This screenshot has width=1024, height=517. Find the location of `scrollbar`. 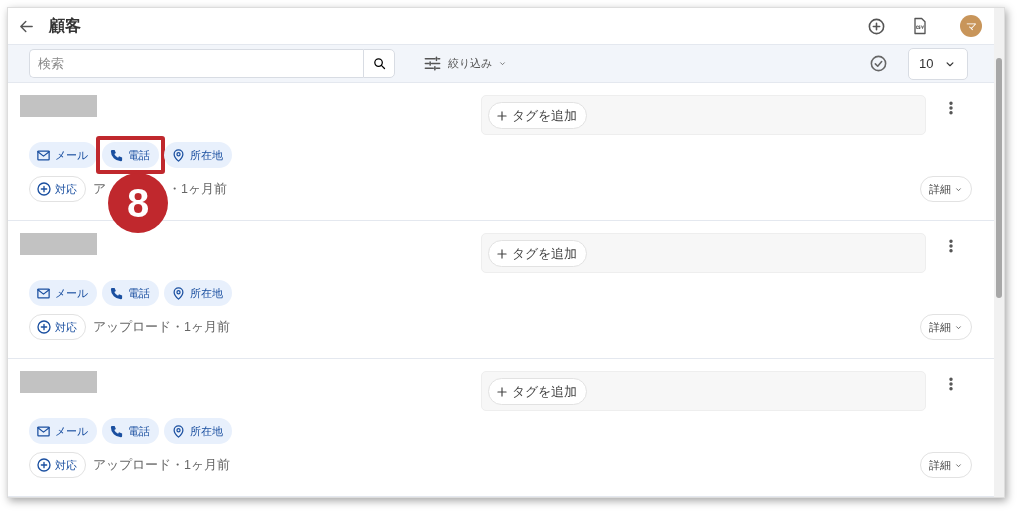

scrollbar is located at coordinates (999, 252).